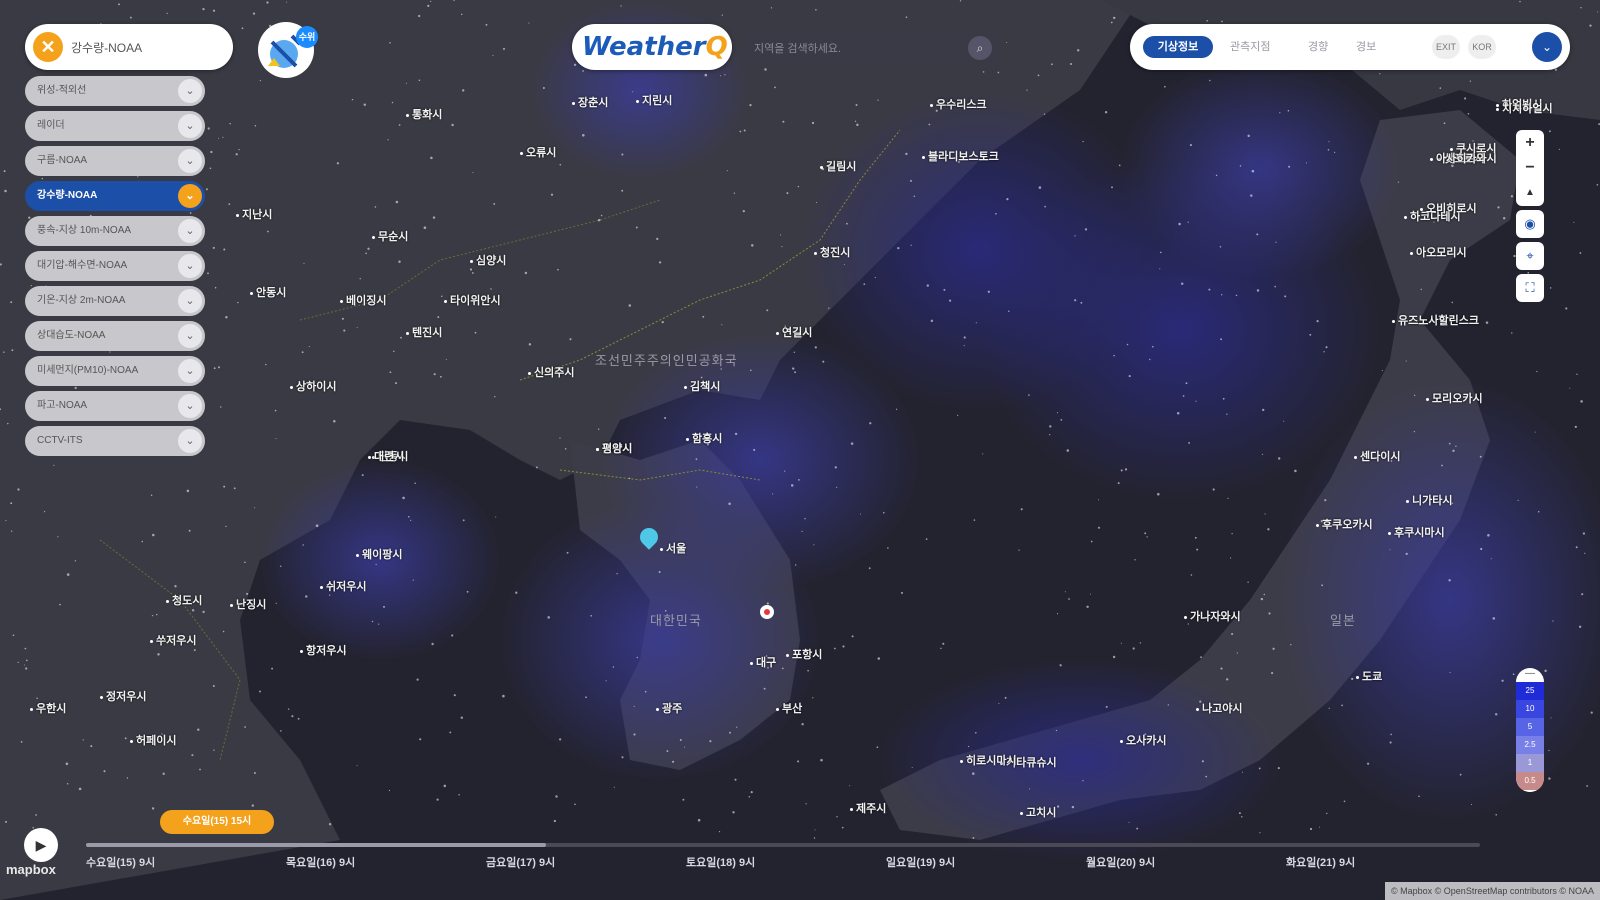  I want to click on city-label: 장춘시, so click(590, 102).